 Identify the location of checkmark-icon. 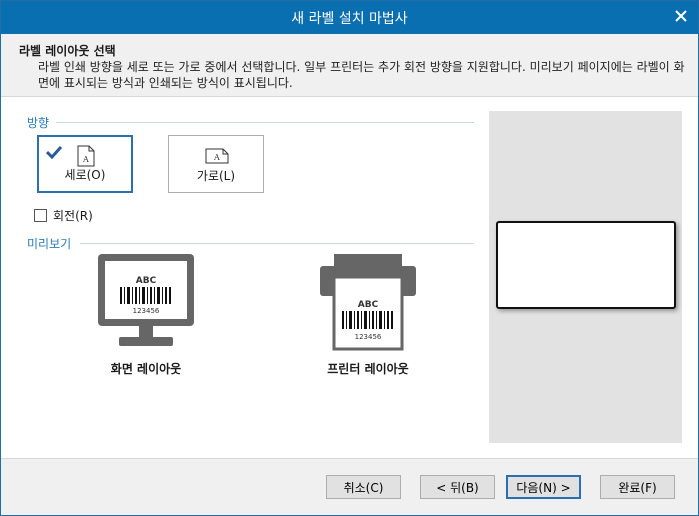
(54, 152).